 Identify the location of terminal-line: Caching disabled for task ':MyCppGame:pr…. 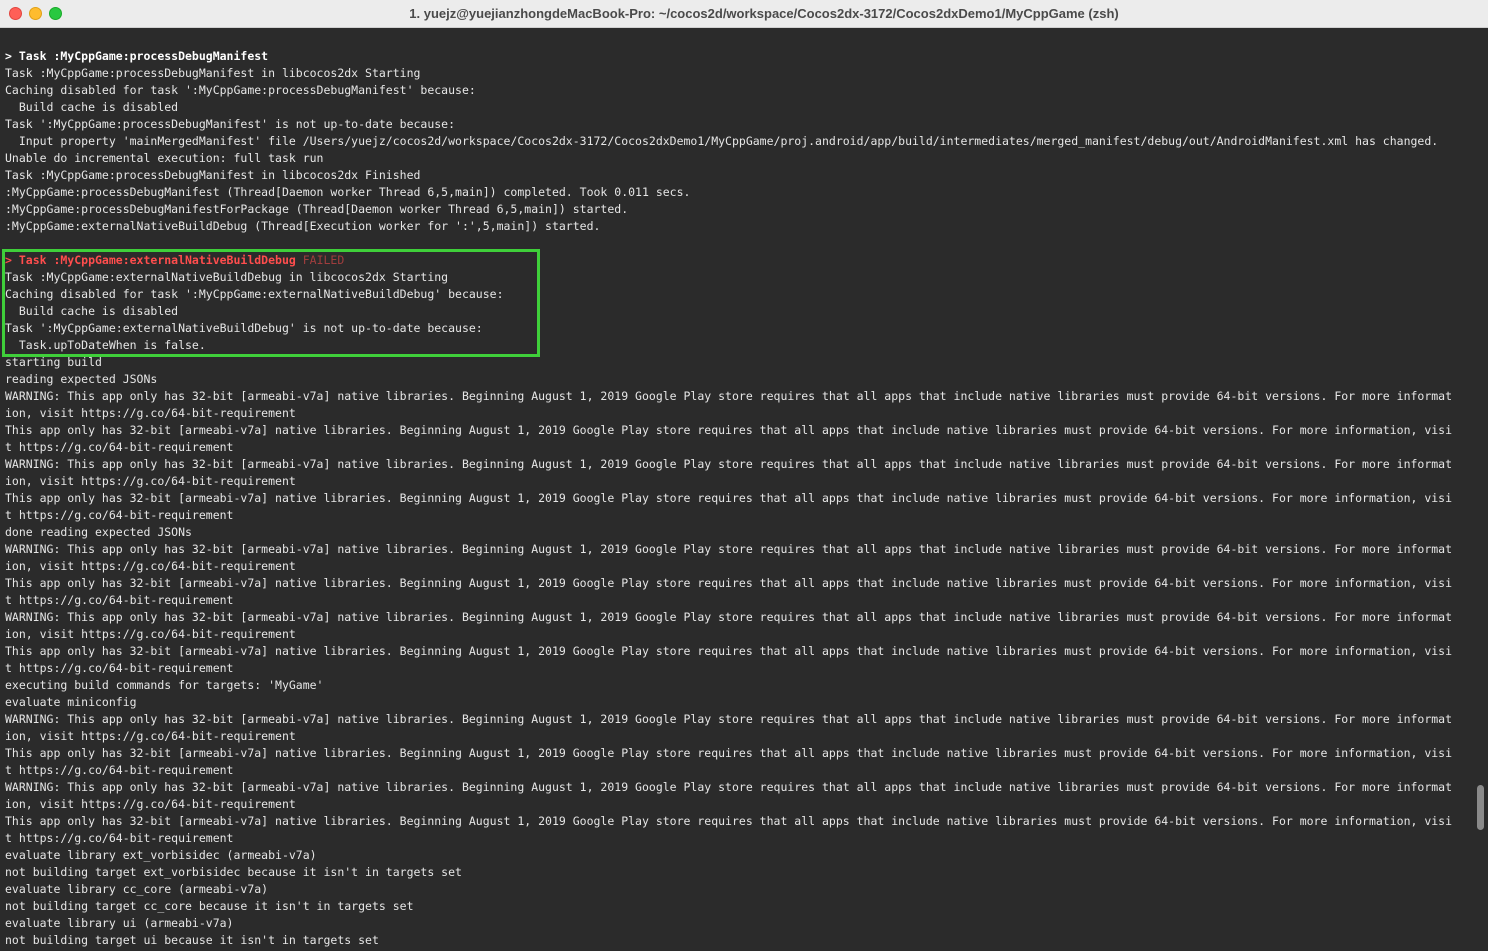
(240, 90).